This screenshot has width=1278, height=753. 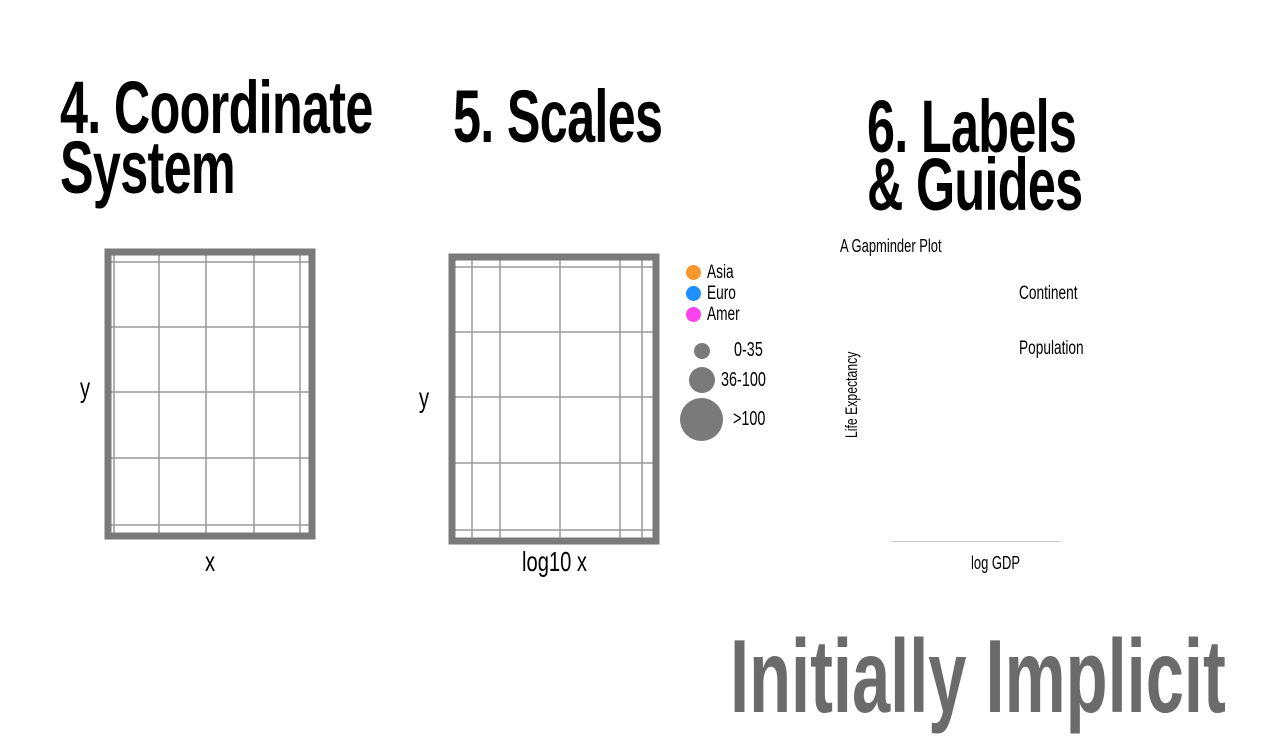 I want to click on legend-item-asia: Asia, so click(x=719, y=272).